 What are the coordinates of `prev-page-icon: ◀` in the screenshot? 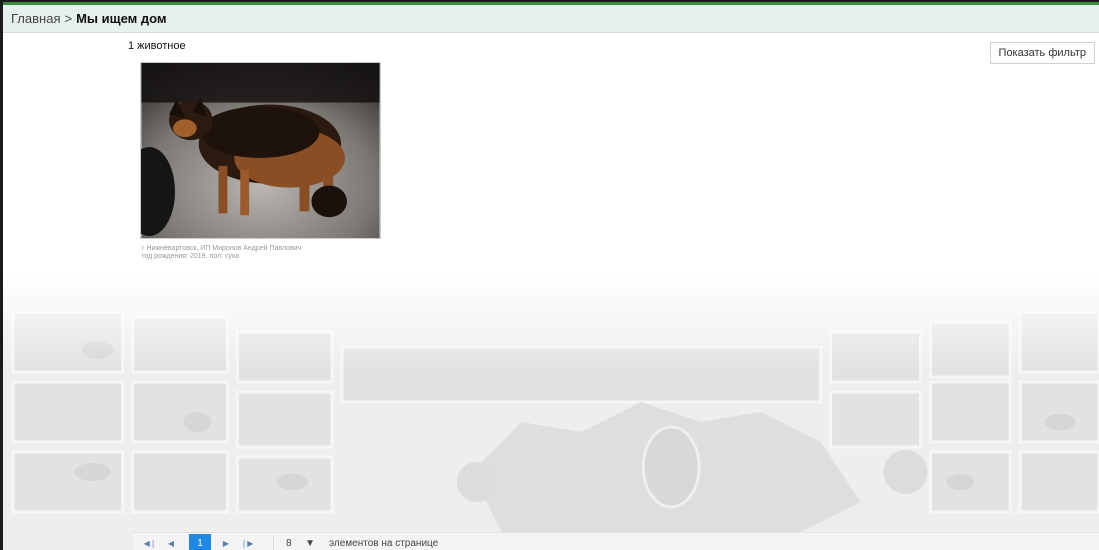 It's located at (171, 542).